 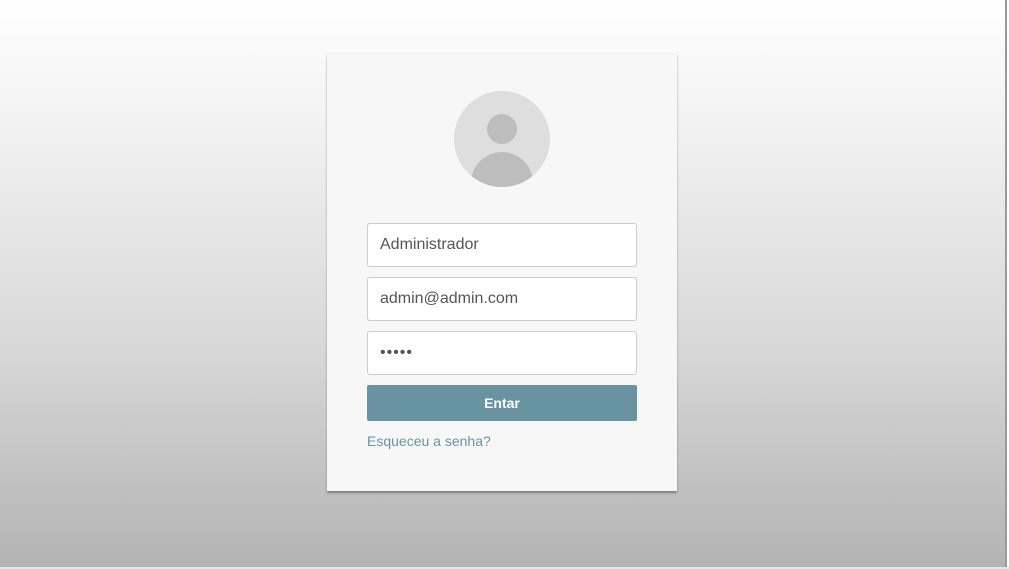 What do you see at coordinates (1006, 283) in the screenshot?
I see `window-edge-right` at bounding box center [1006, 283].